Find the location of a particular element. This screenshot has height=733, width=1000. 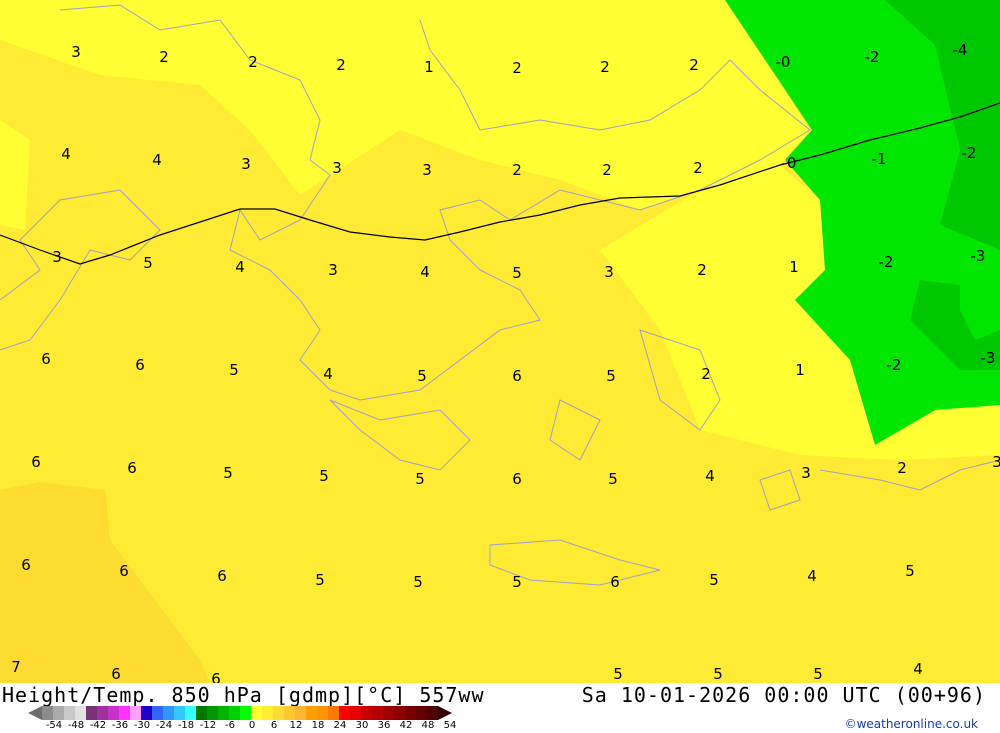

scale-tick-label: -18 is located at coordinates (186, 725).